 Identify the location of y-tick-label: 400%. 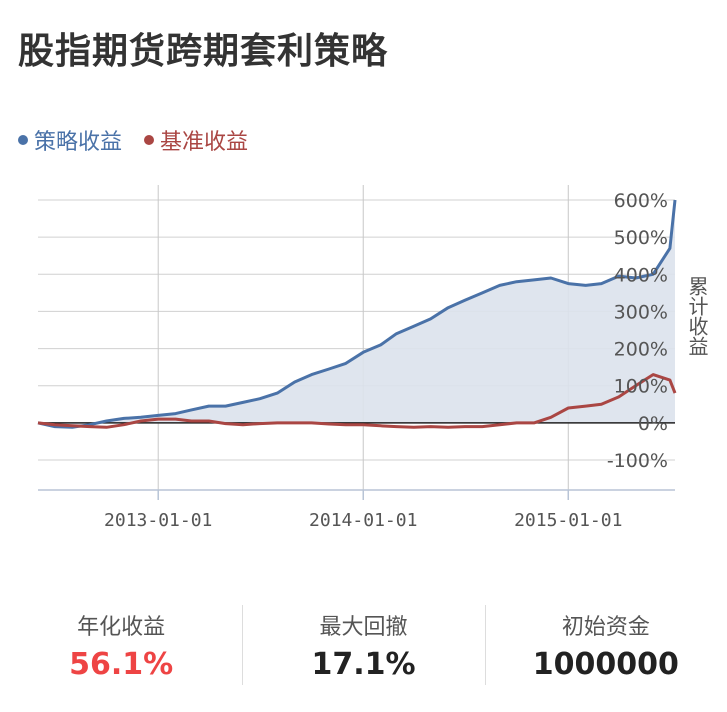
(641, 275).